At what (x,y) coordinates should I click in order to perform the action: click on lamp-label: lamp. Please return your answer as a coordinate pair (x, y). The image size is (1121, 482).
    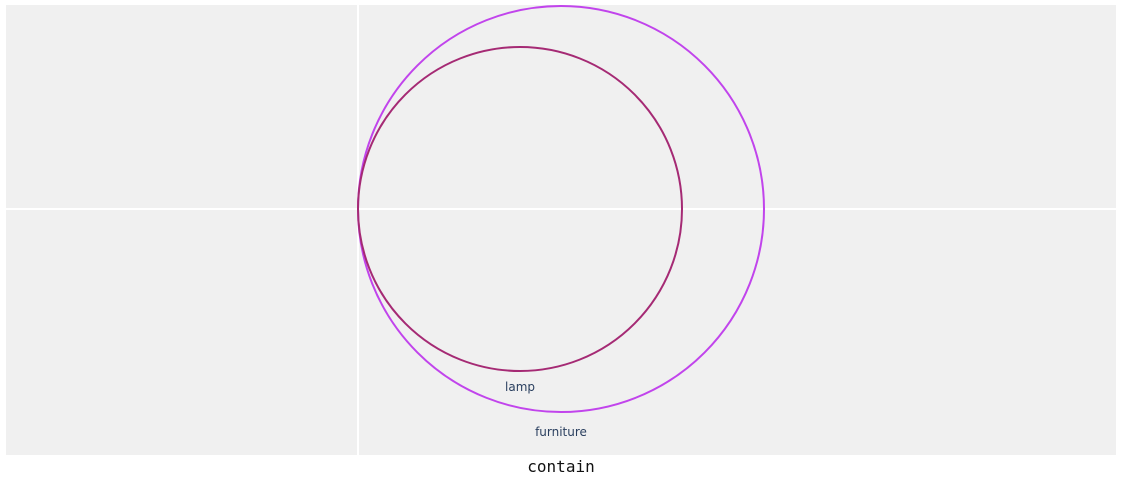
    Looking at the image, I should click on (520, 387).